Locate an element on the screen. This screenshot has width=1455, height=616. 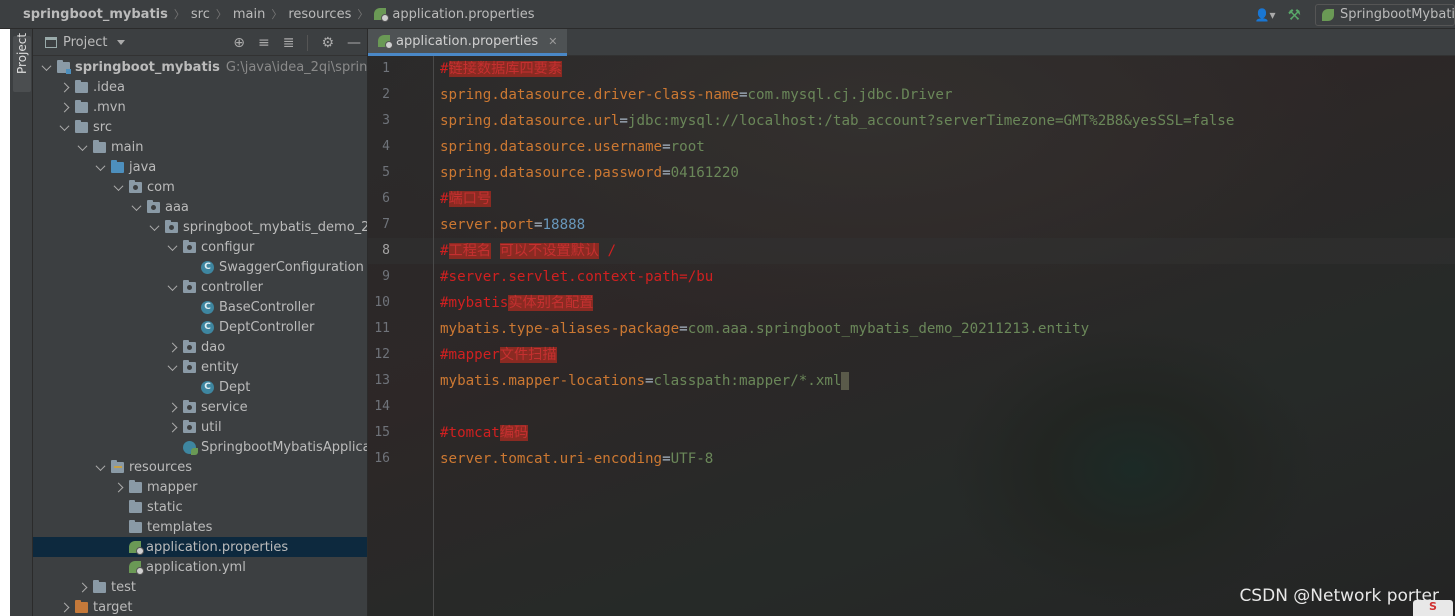
tree-item: service is located at coordinates (200, 407).